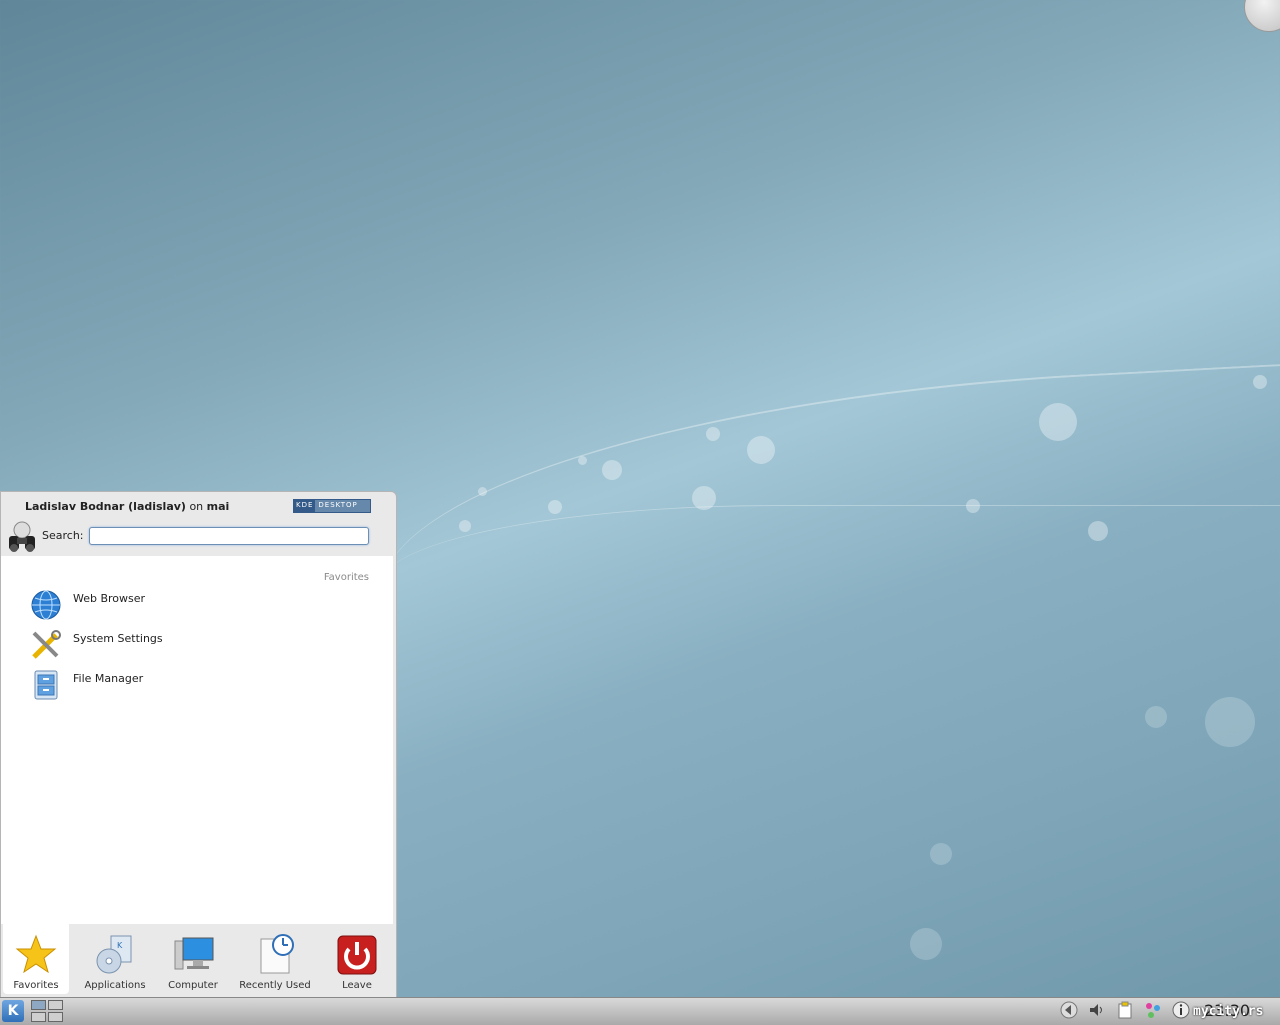 The height and width of the screenshot is (1025, 1280). What do you see at coordinates (63, 535) in the screenshot?
I see `search-label: Search:` at bounding box center [63, 535].